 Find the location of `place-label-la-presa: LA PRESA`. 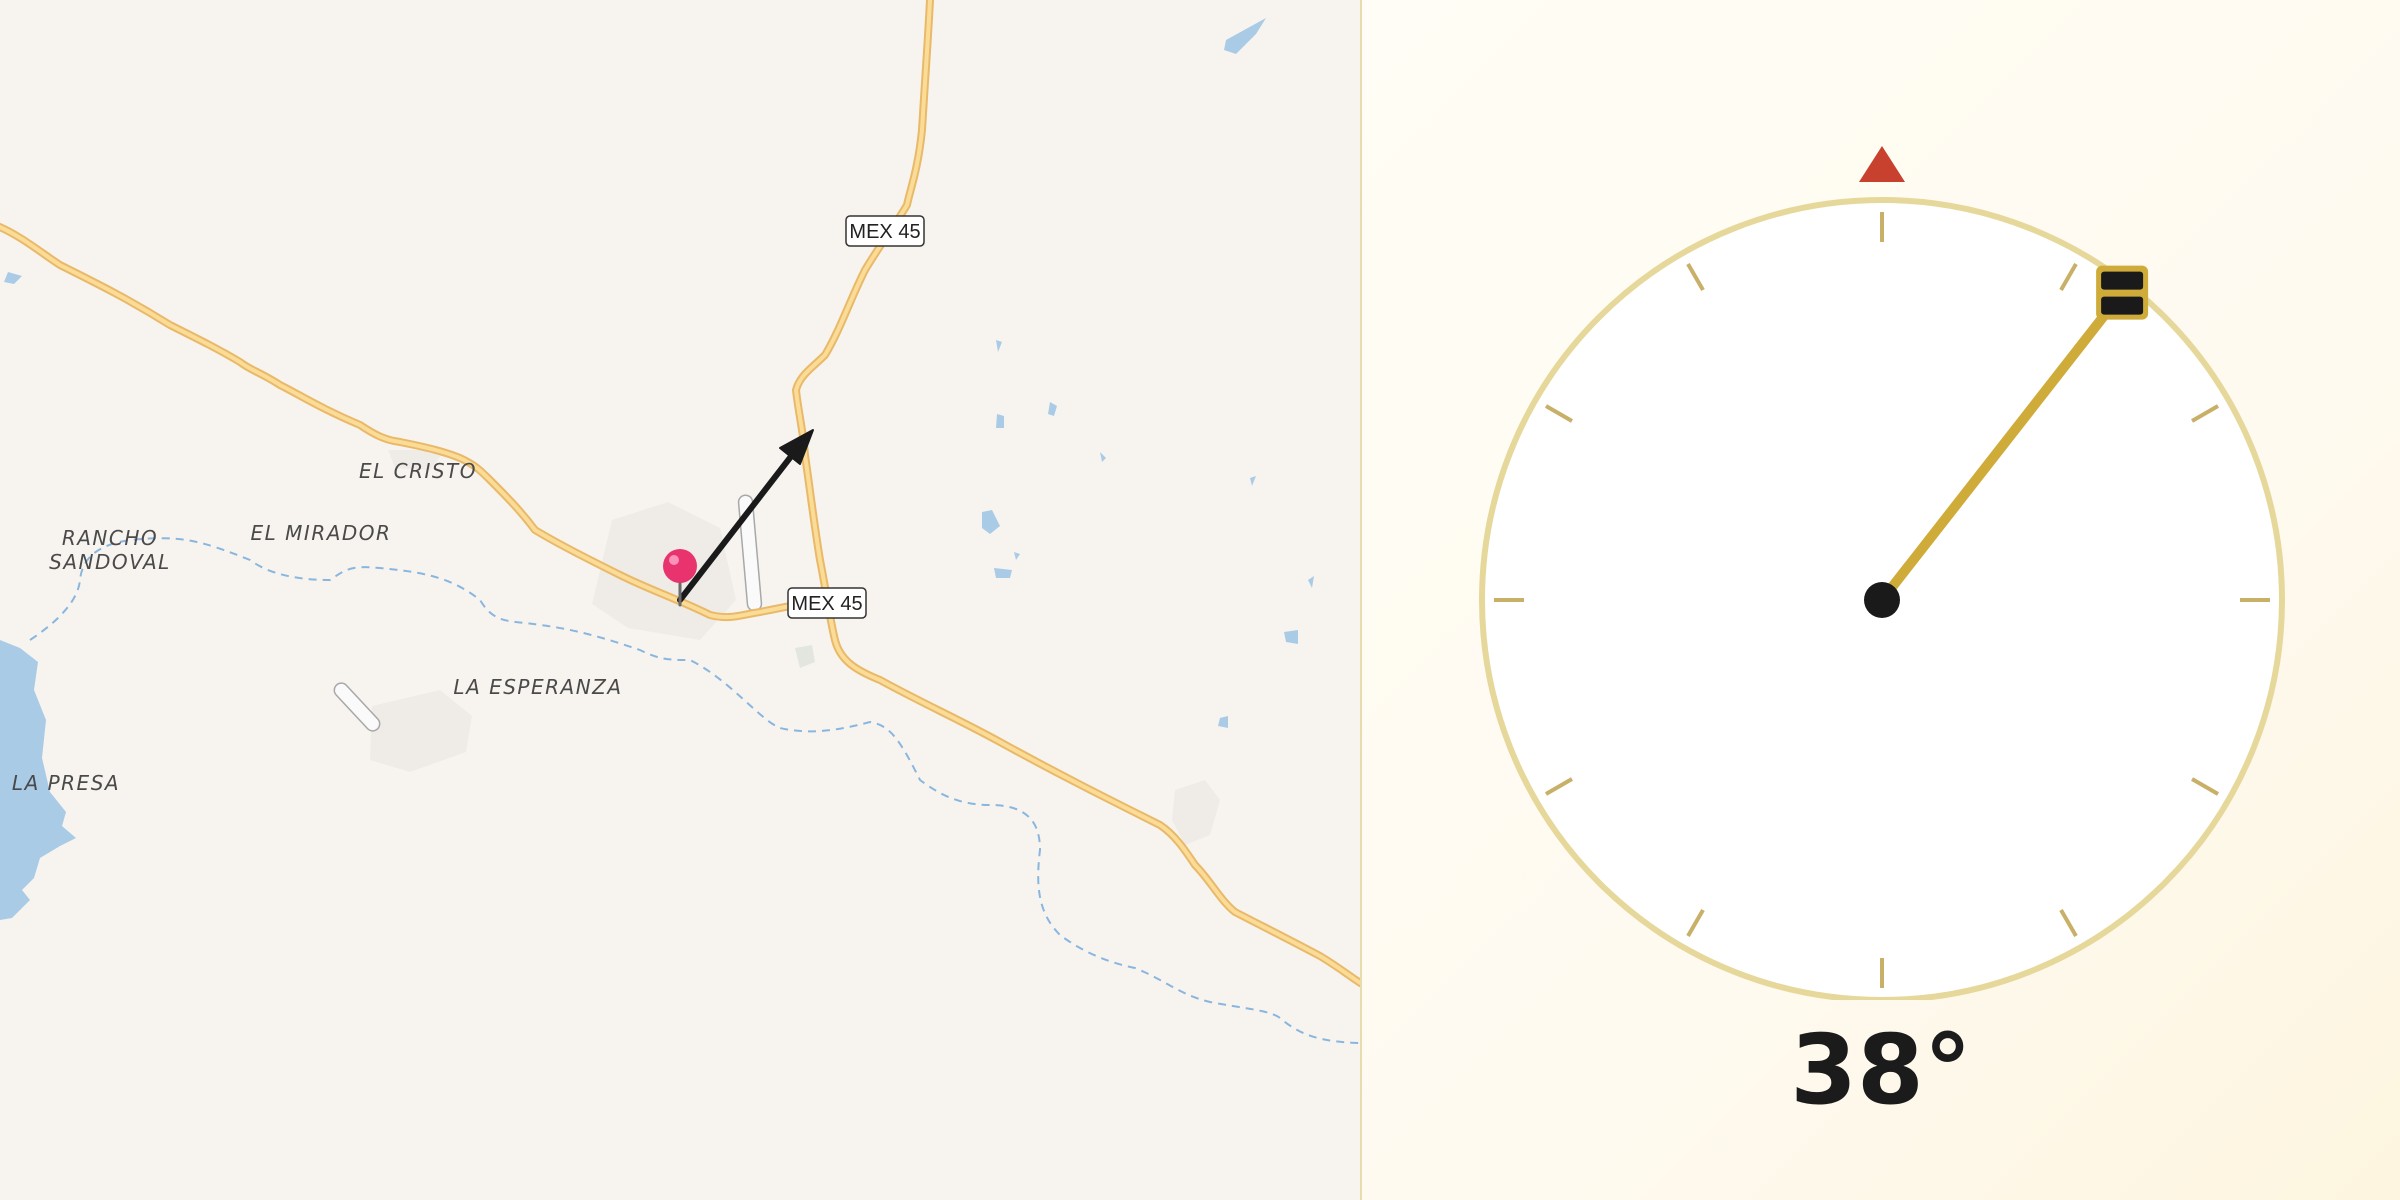

place-label-la-presa: LA PRESA is located at coordinates (66, 783).